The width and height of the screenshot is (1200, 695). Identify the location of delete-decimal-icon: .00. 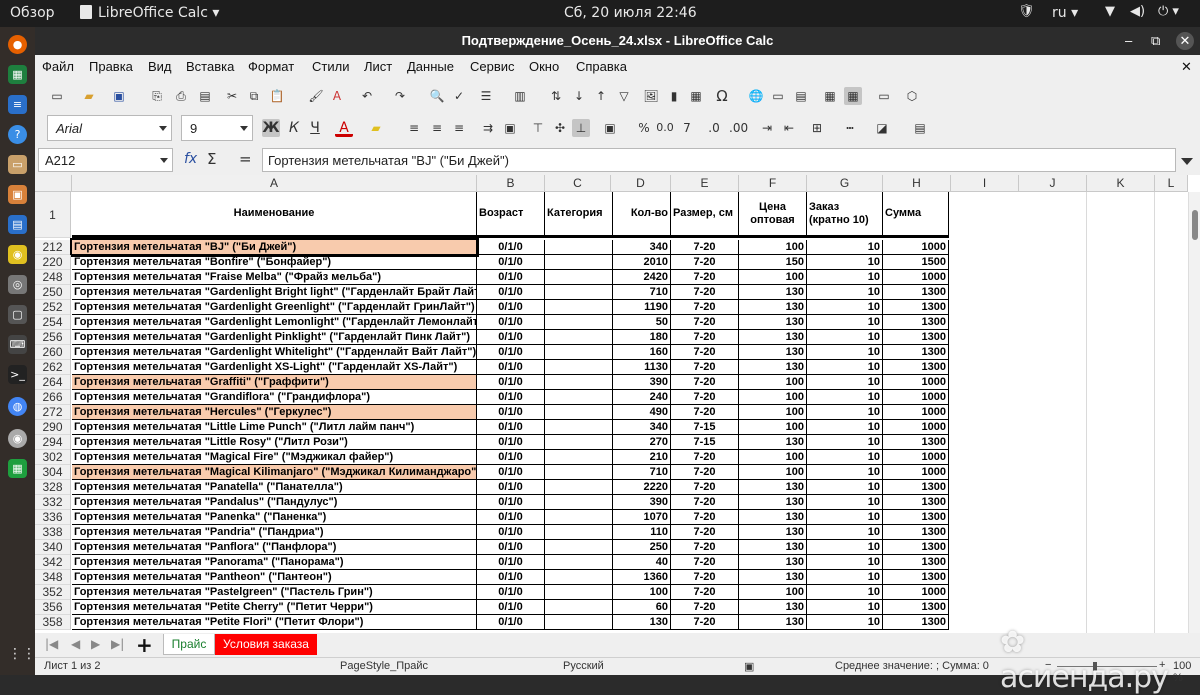
(738, 128).